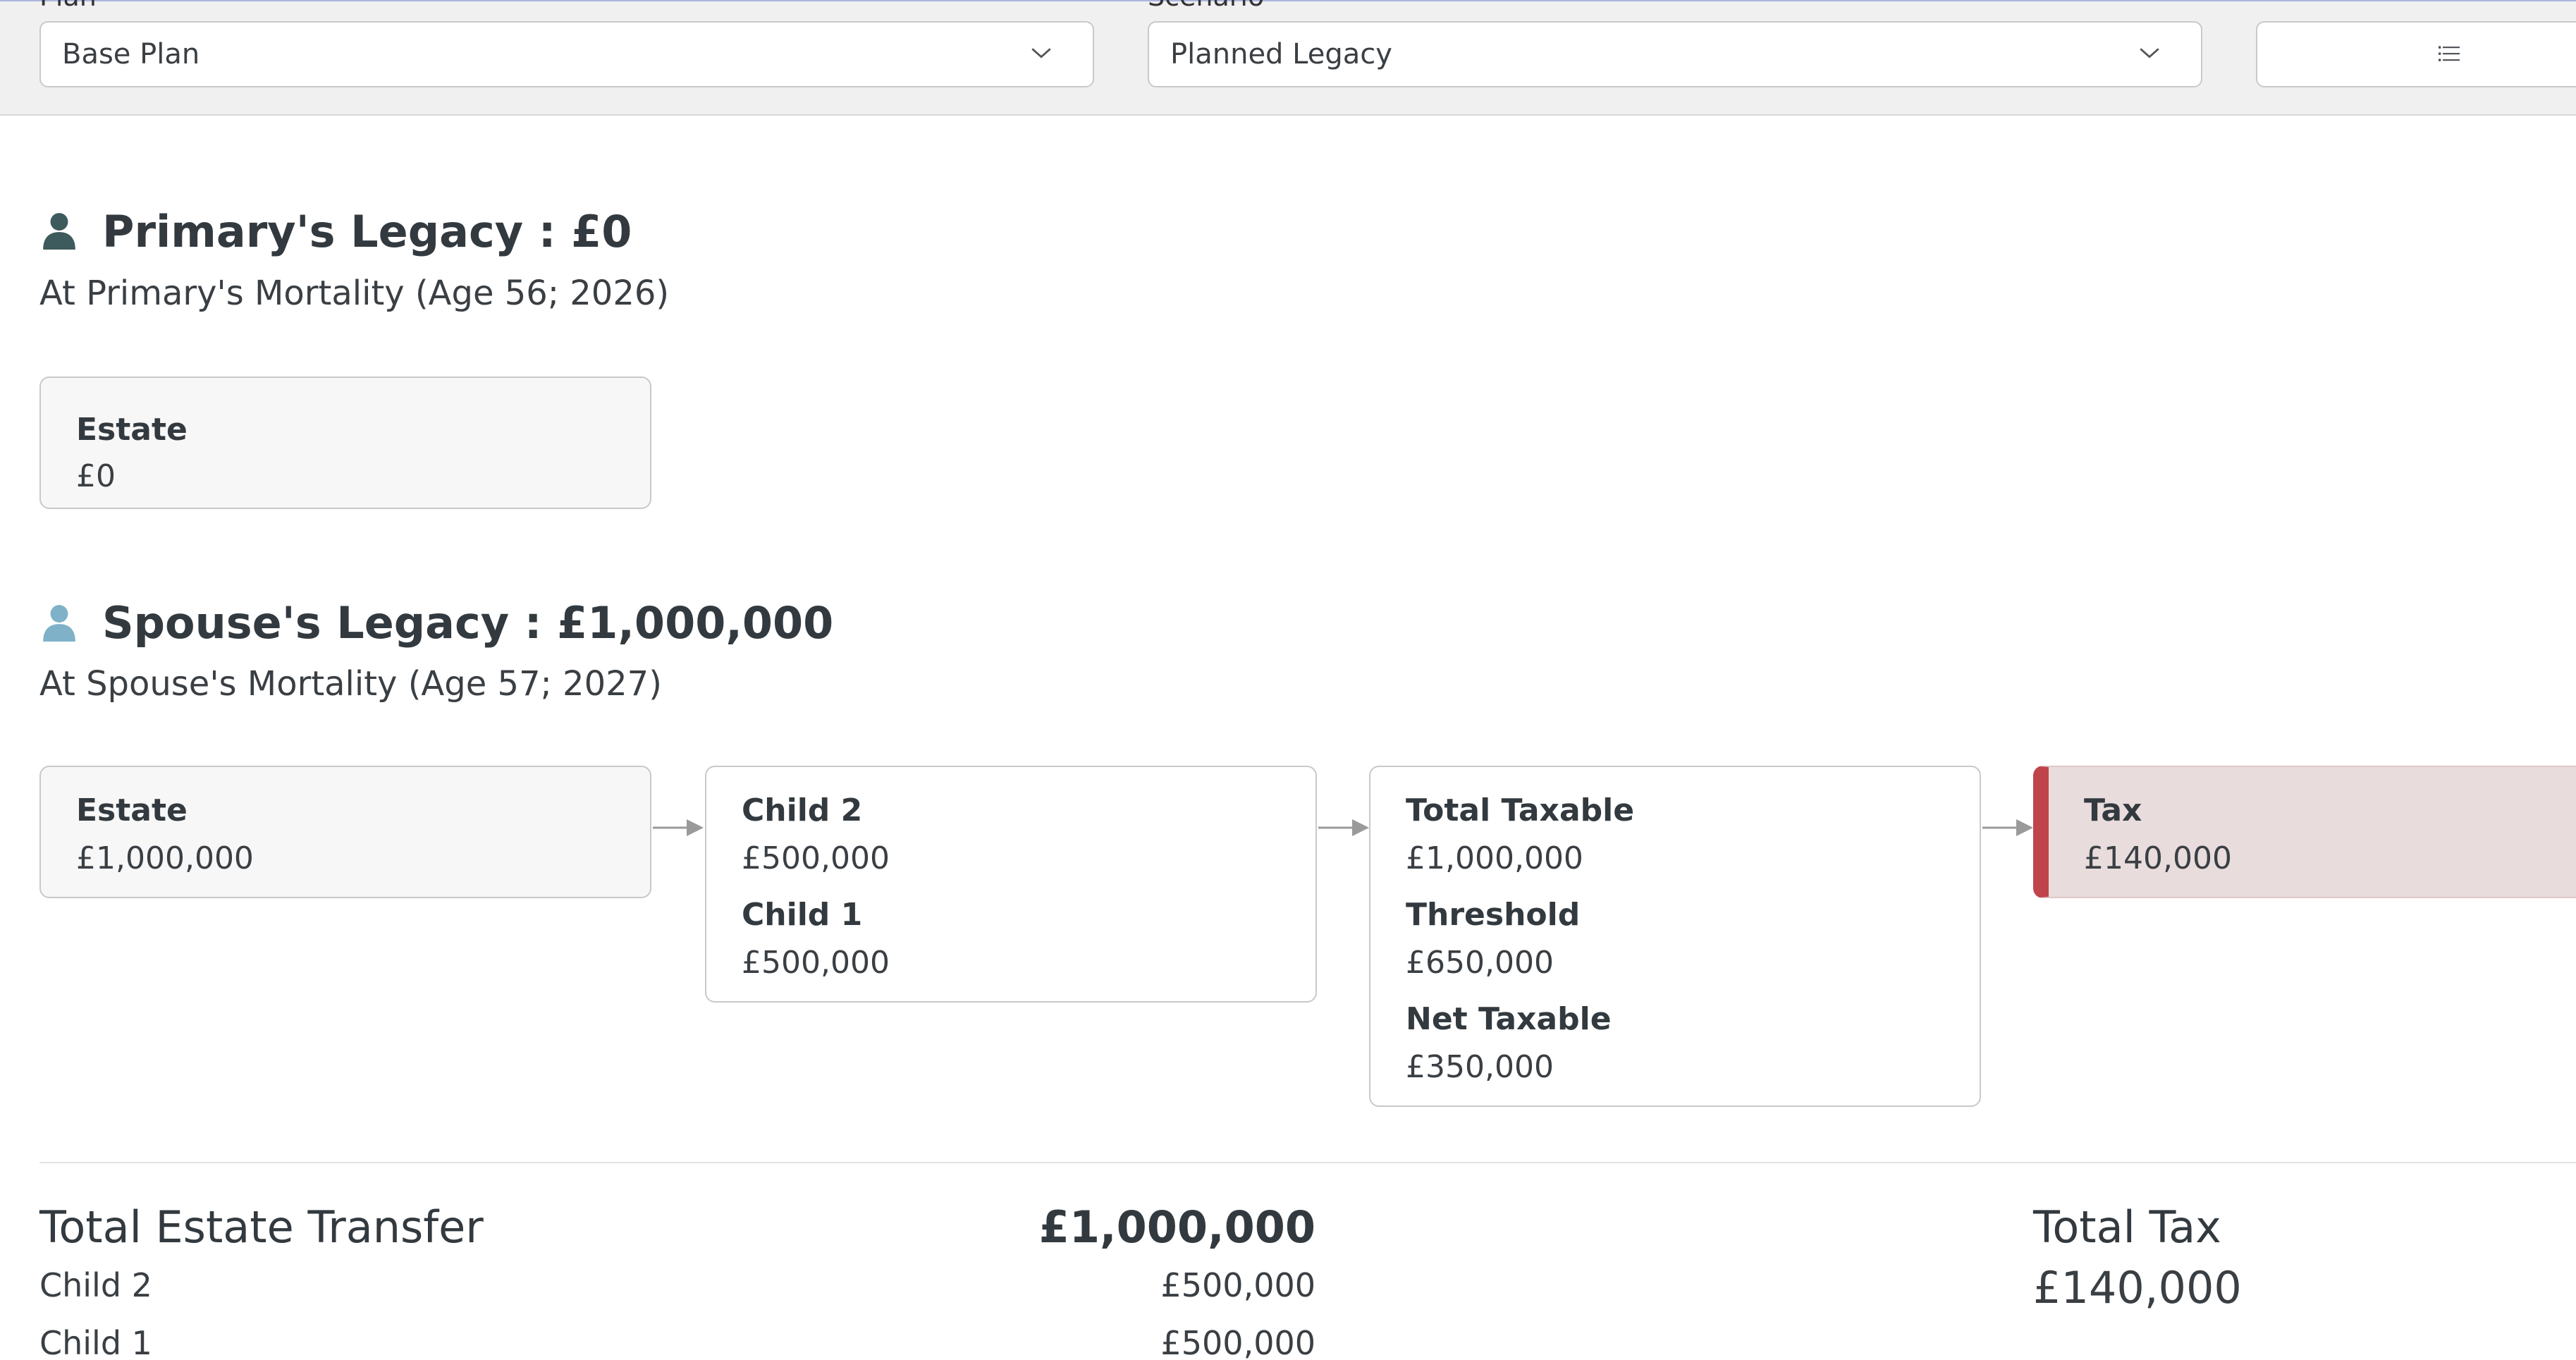 This screenshot has width=2576, height=1360. What do you see at coordinates (468, 623) in the screenshot?
I see `spouse-legacy-title: Spouse's Legacy : £1,000,000` at bounding box center [468, 623].